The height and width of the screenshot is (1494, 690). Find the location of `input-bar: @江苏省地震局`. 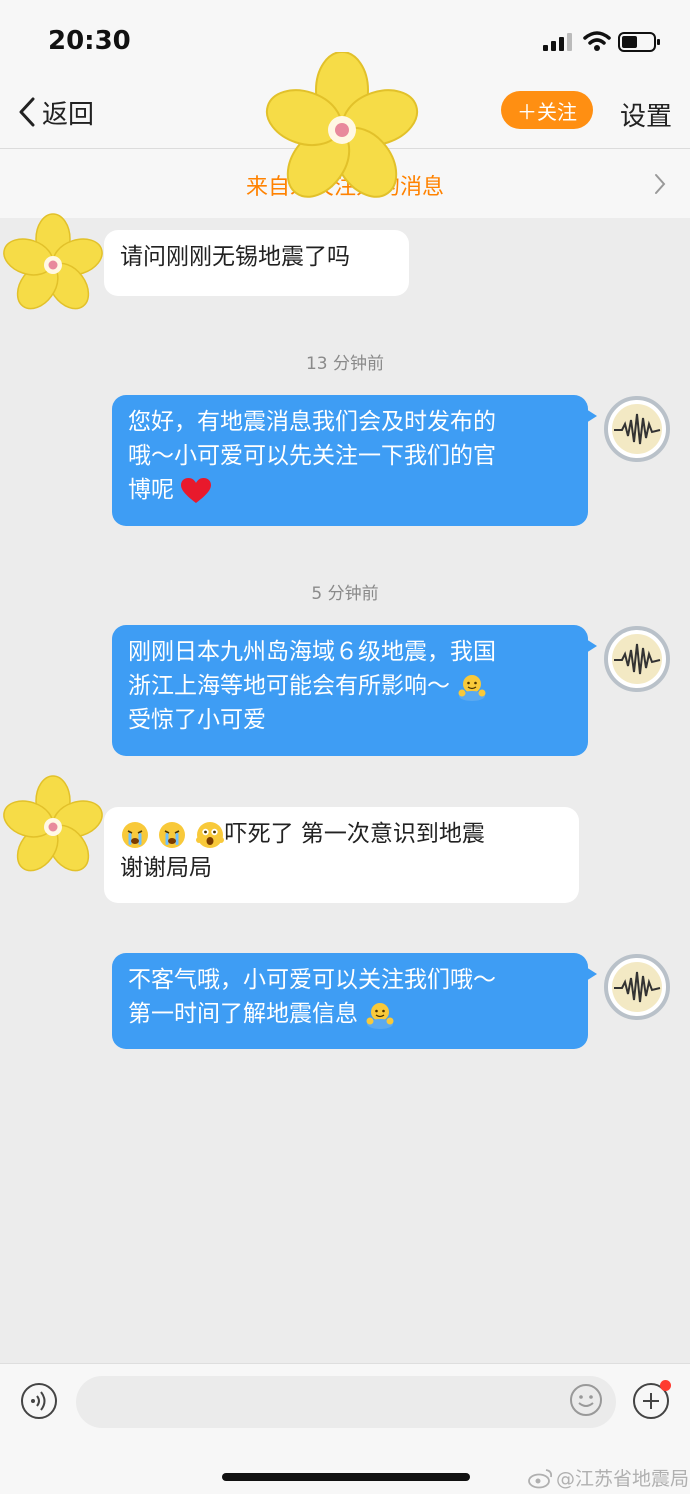

input-bar: @江苏省地震局 is located at coordinates (345, 1428).